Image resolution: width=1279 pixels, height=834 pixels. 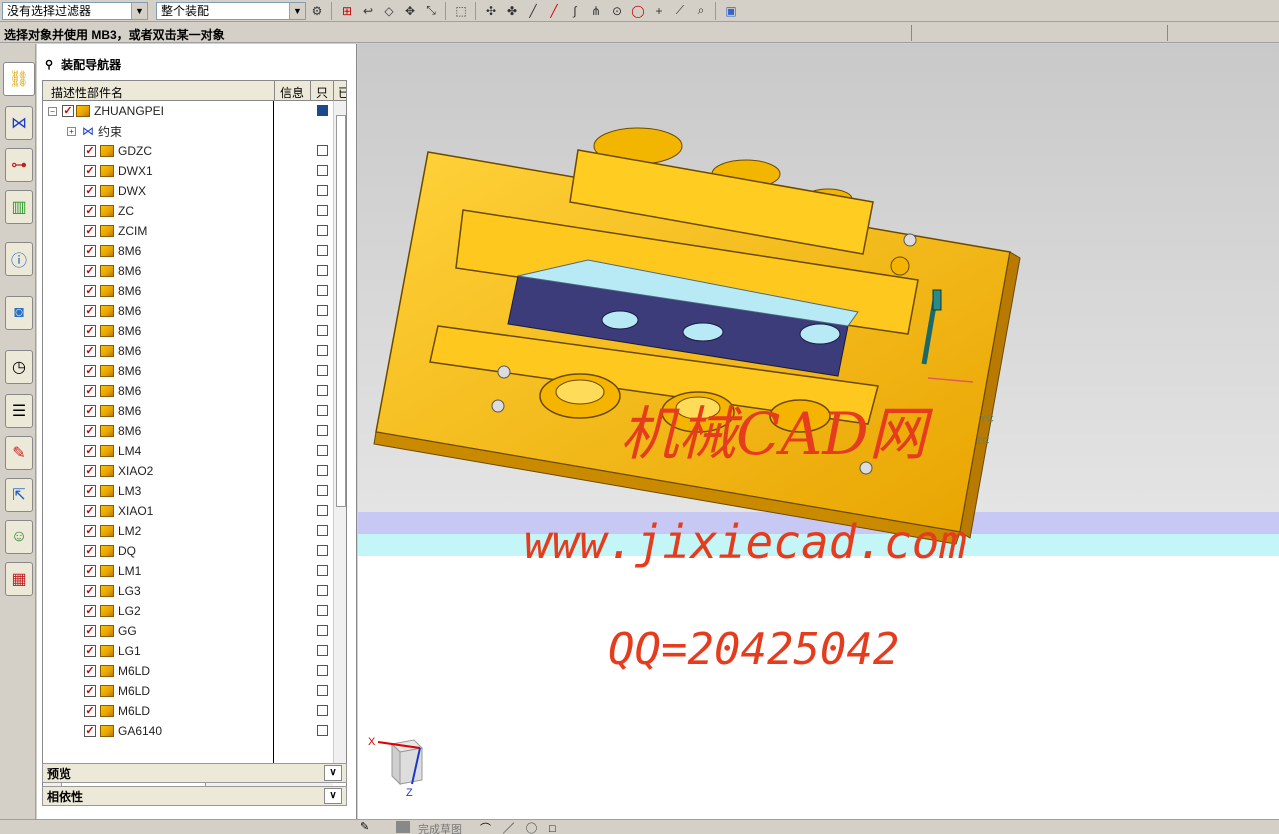 What do you see at coordinates (19, 207) in the screenshot?
I see `reuse-library-tab: ▥` at bounding box center [19, 207].